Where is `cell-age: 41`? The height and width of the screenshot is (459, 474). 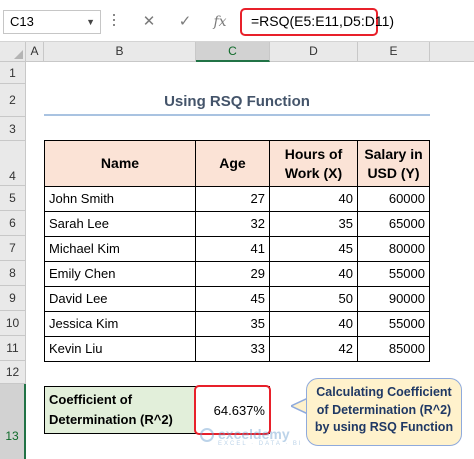
cell-age: 41 is located at coordinates (233, 249).